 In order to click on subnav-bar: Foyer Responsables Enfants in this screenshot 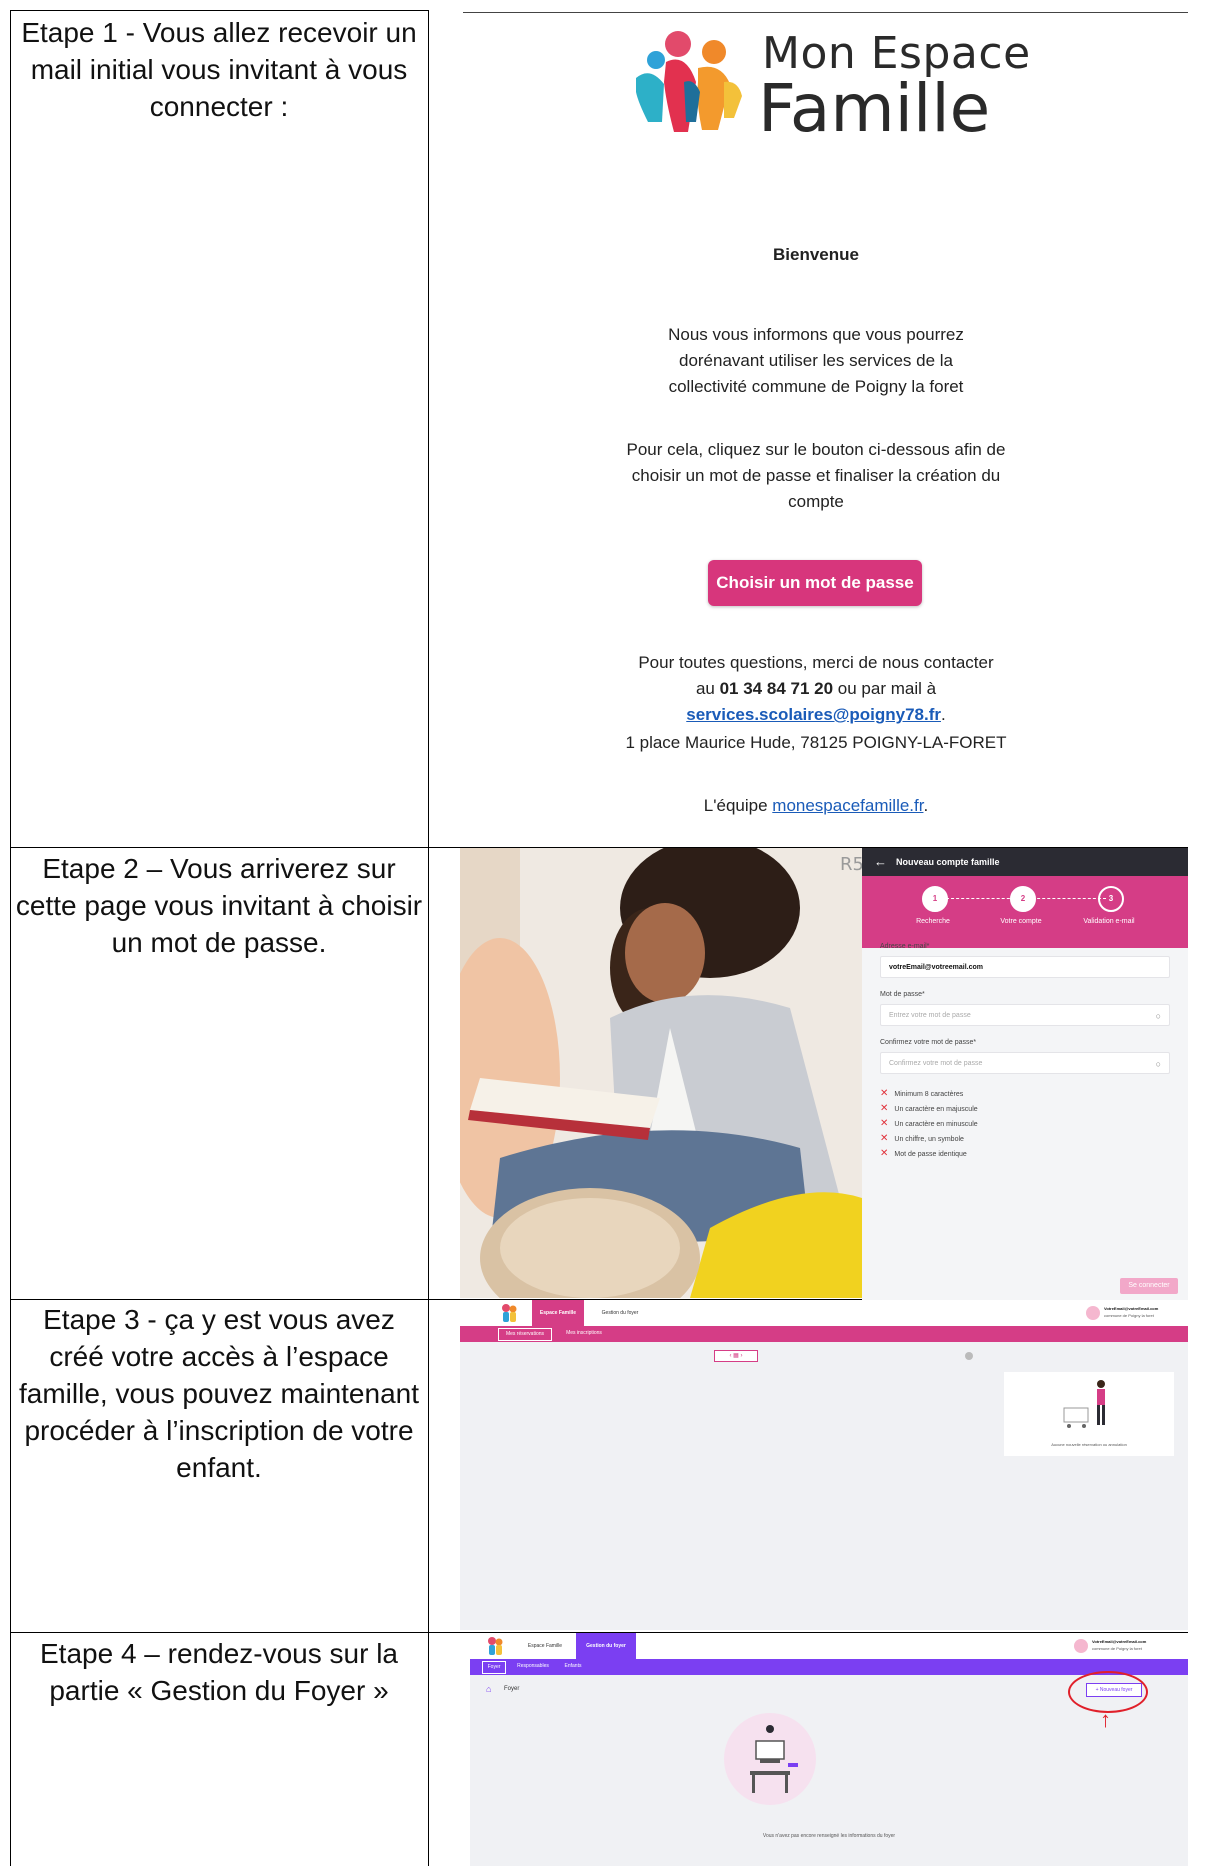, I will do `click(829, 1667)`.